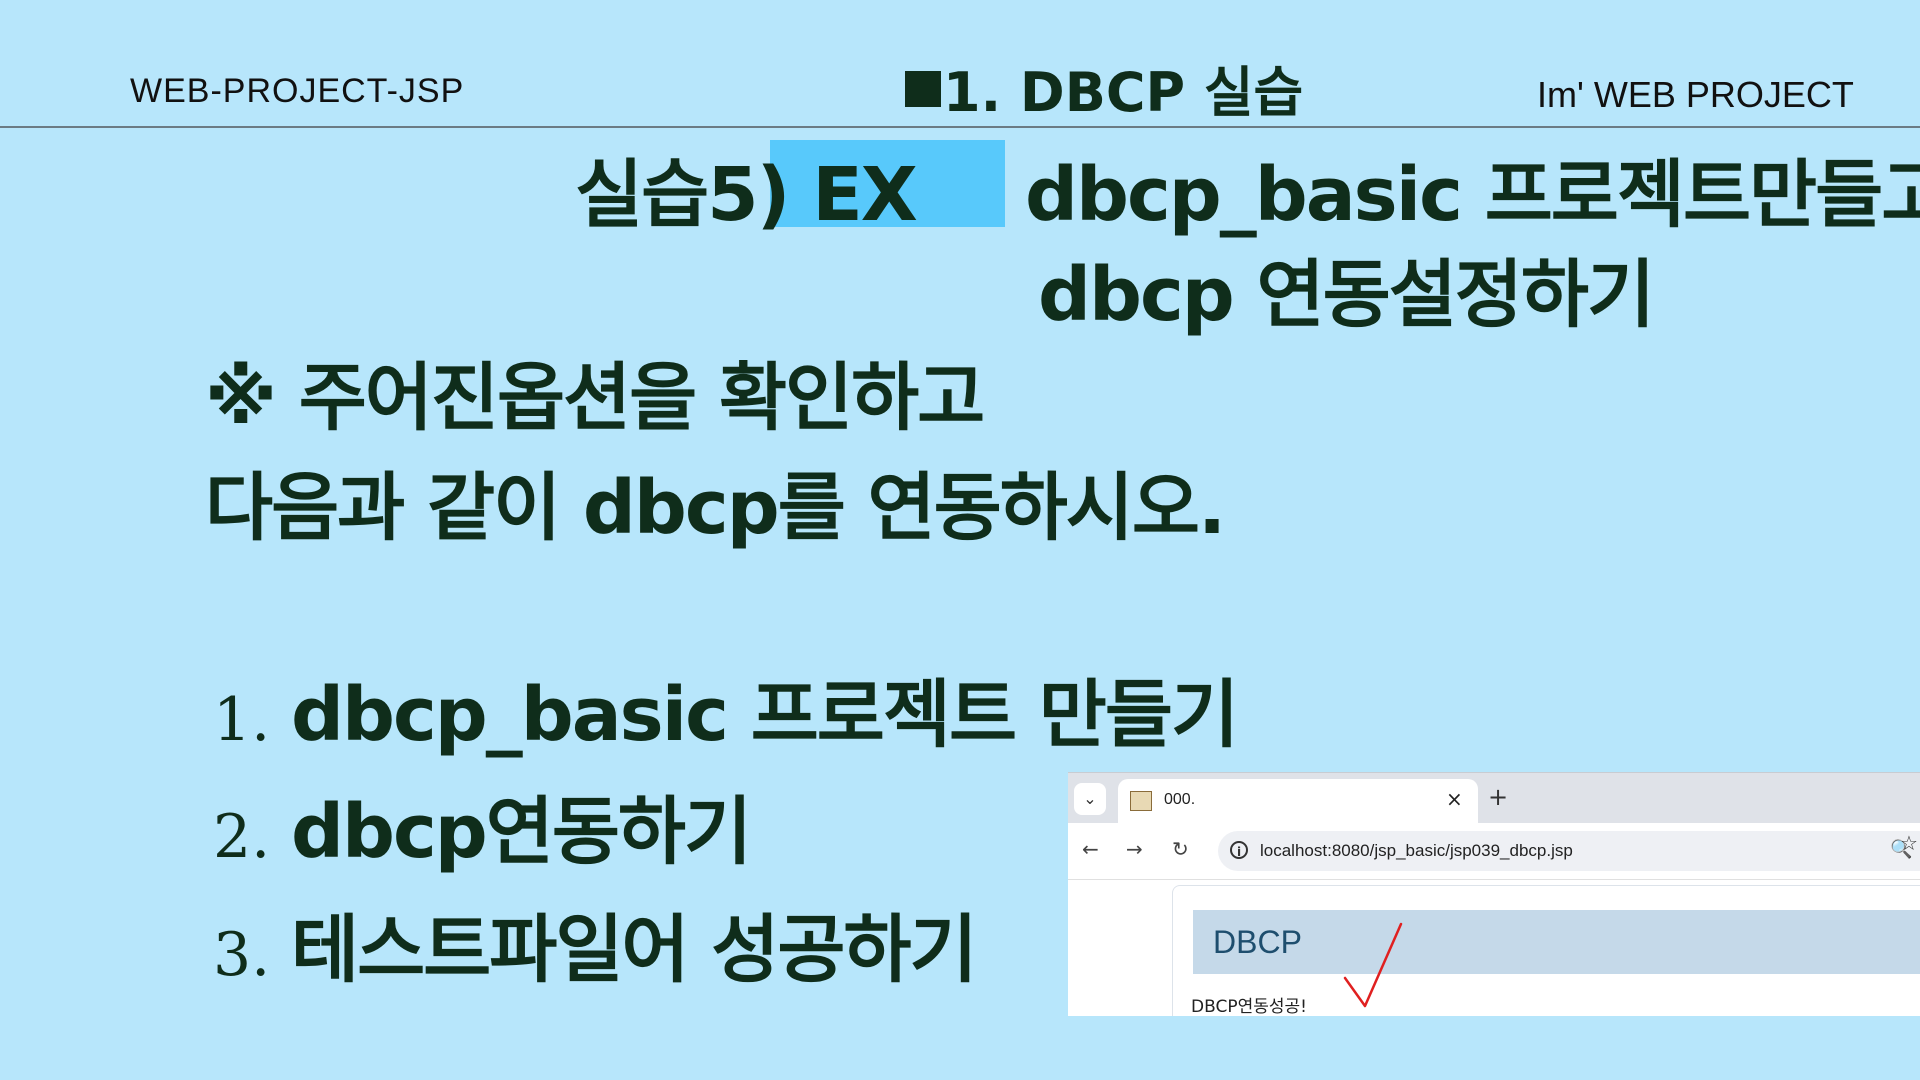  What do you see at coordinates (1416, 851) in the screenshot?
I see `url-text: localhost:8080/jsp_basic/jsp039_dbcp.jsp` at bounding box center [1416, 851].